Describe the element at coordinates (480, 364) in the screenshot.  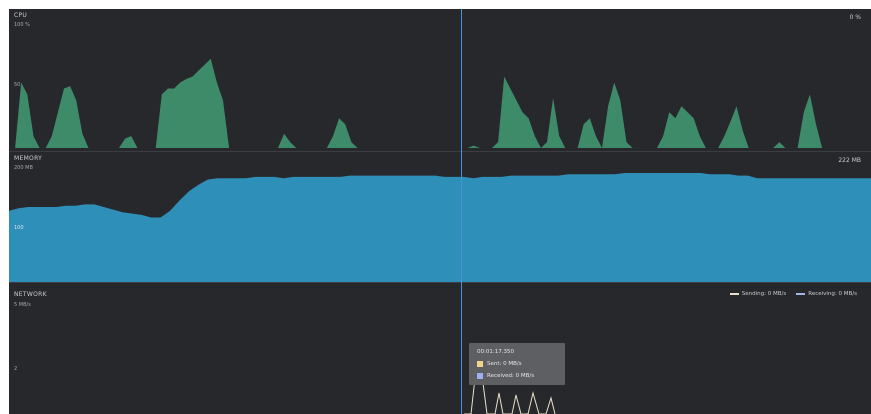
I see `sent-swatch` at that location.